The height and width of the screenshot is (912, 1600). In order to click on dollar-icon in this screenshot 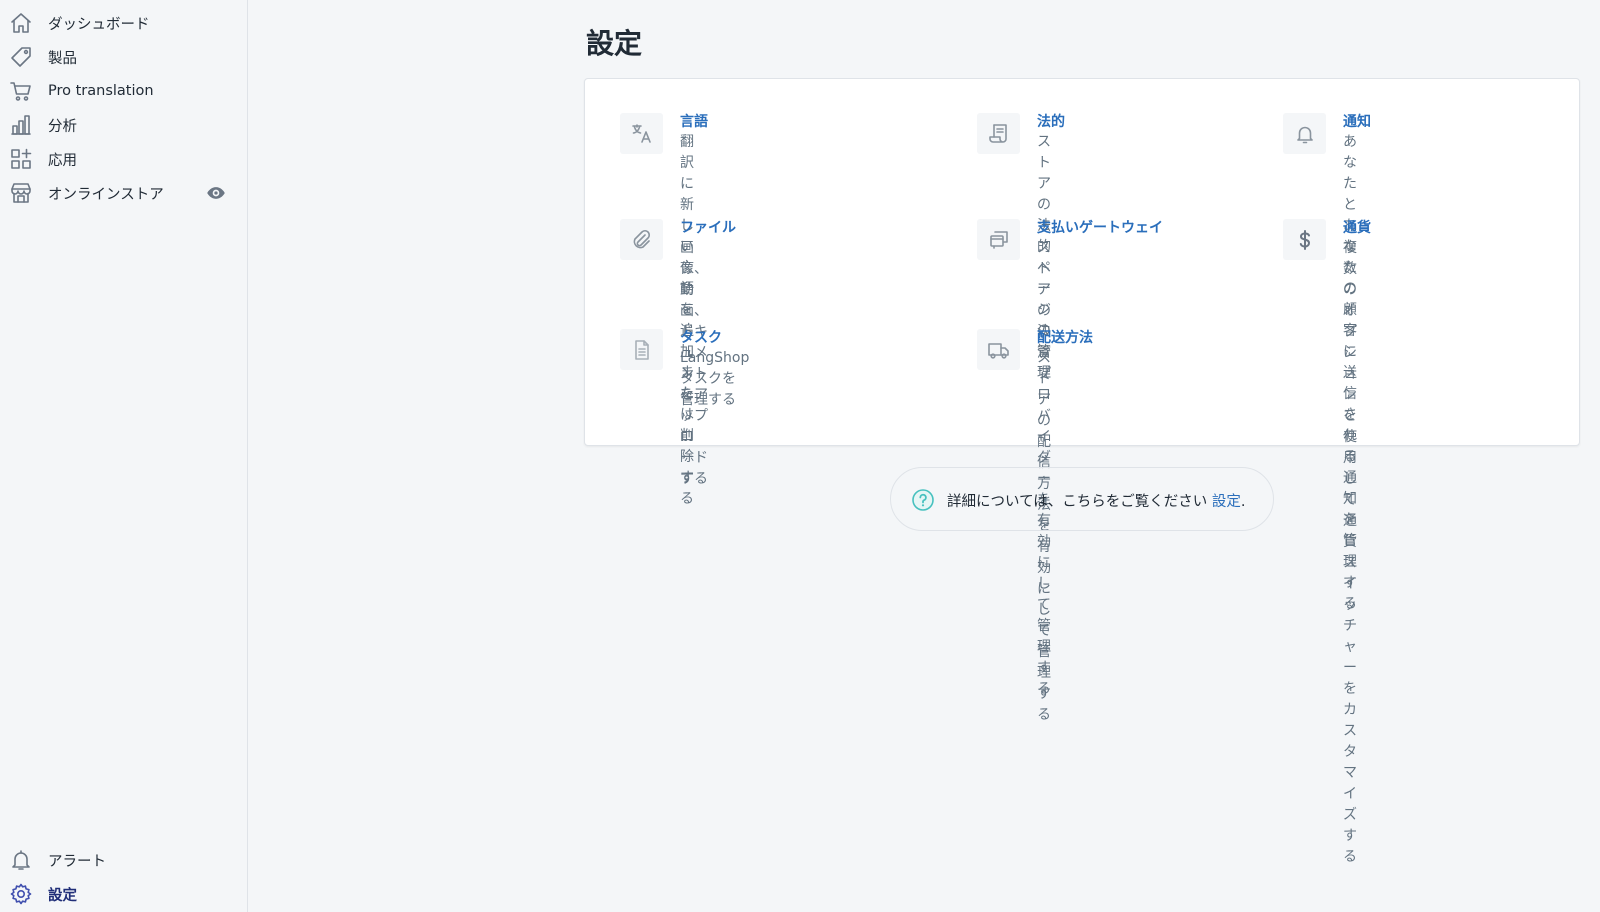, I will do `click(1304, 239)`.